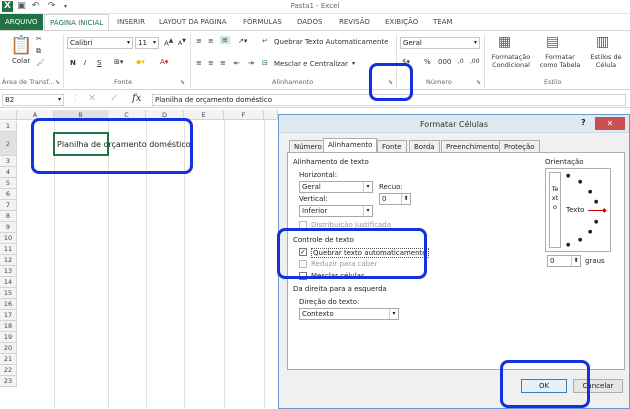 This screenshot has width=630, height=409. What do you see at coordinates (271, 115) in the screenshot?
I see `column-header-g` at bounding box center [271, 115].